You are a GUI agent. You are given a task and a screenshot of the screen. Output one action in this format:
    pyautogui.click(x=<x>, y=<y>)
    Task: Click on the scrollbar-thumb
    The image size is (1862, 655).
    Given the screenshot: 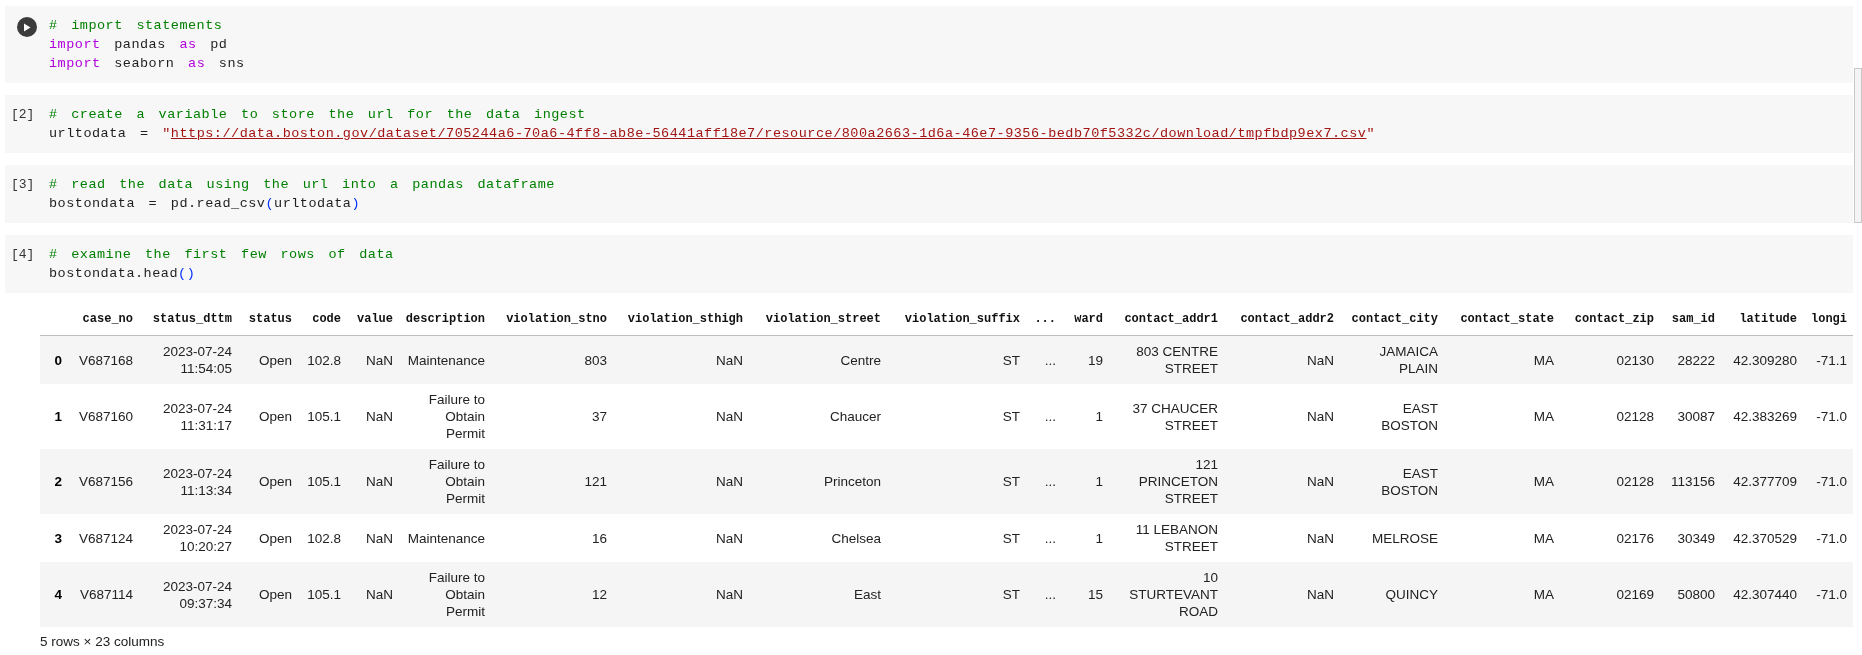 What is the action you would take?
    pyautogui.click(x=1858, y=145)
    